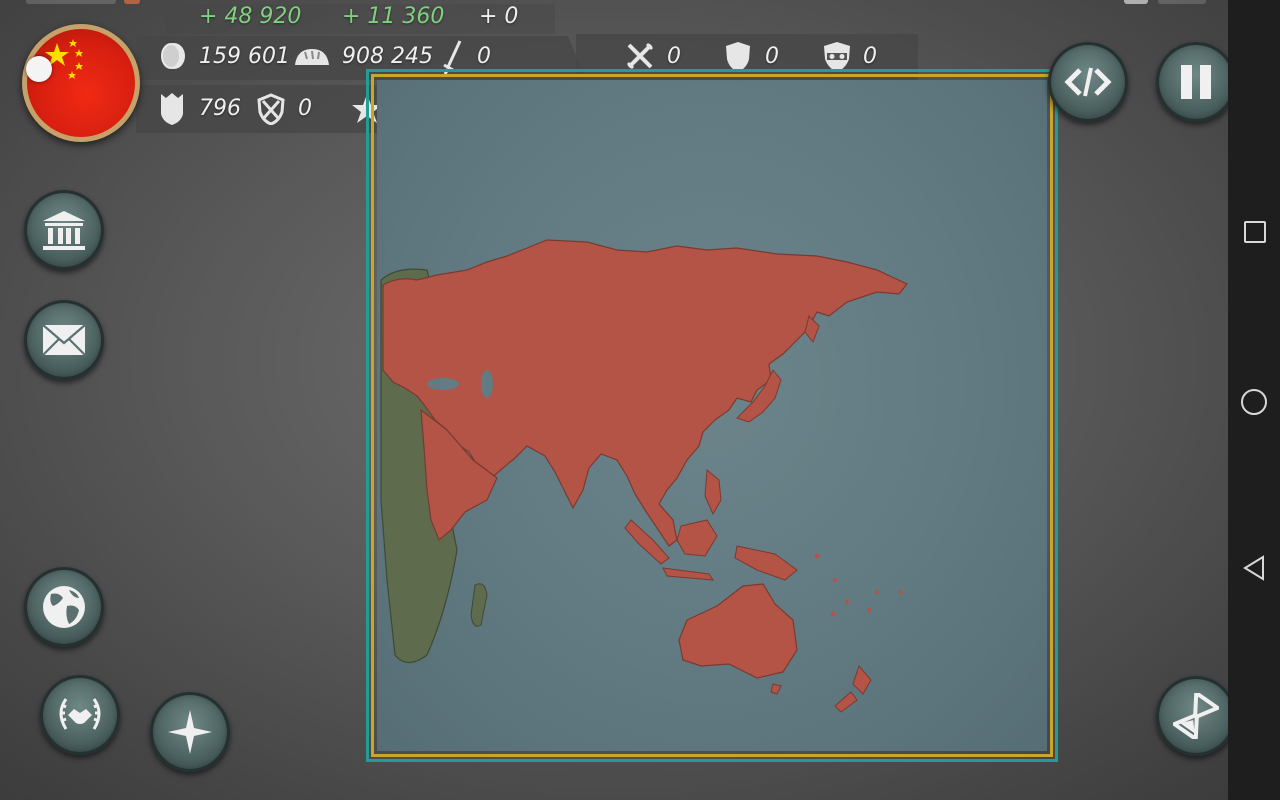 This screenshot has height=800, width=1280. I want to click on pause-button, so click(1196, 82).